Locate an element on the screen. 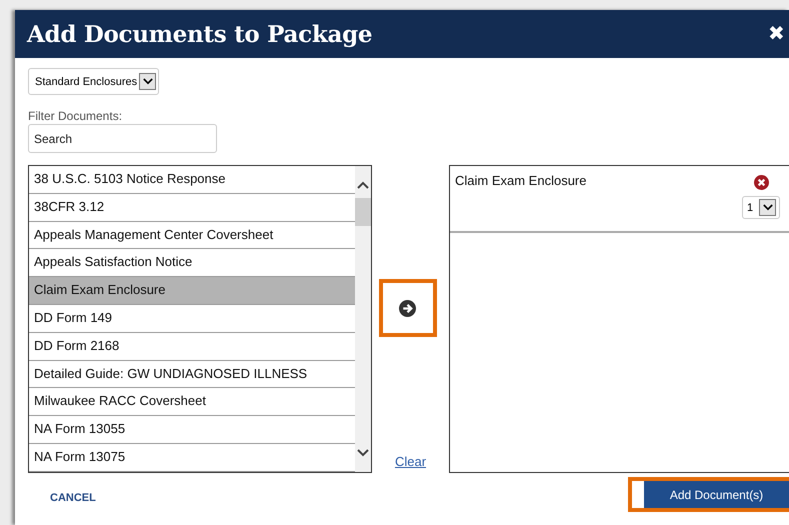  category-select: Standard Enclosures is located at coordinates (94, 81).